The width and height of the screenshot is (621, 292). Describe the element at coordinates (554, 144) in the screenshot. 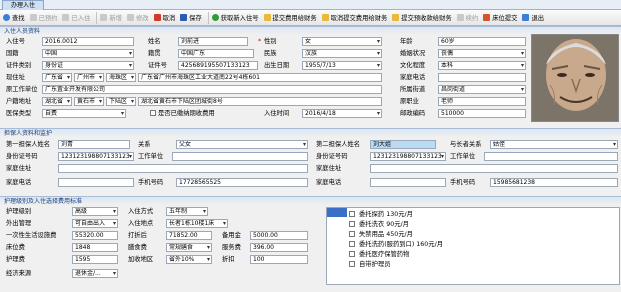

I see `guardian2-relation-select: 姑侄` at that location.